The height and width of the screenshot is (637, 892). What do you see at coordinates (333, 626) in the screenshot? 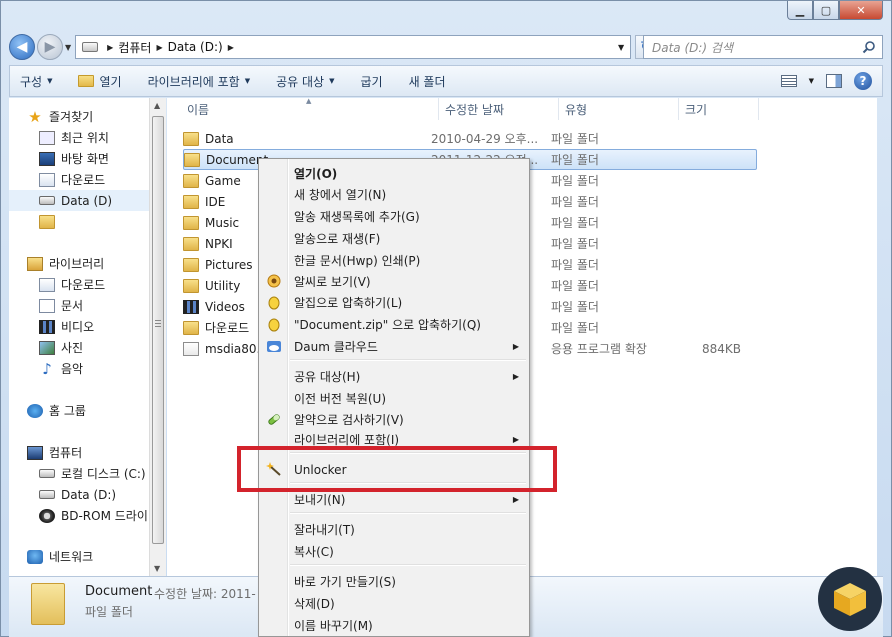
I see `menu-item-label: 이름 바꾸기(M)` at bounding box center [333, 626].